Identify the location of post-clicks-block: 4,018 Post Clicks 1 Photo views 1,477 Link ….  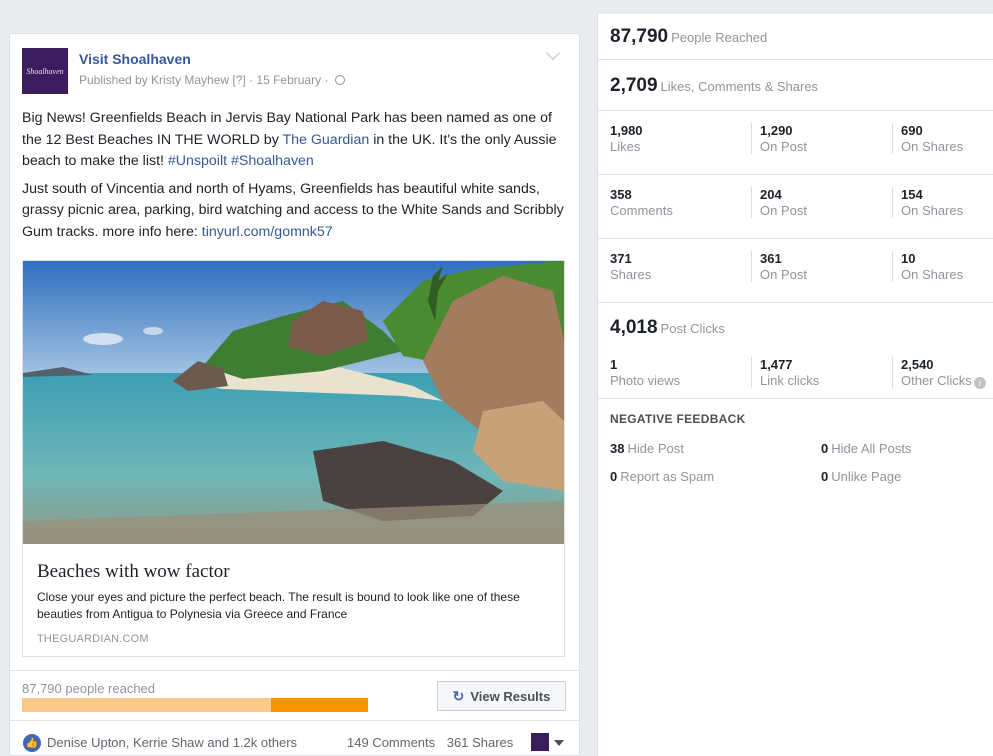
(795, 351).